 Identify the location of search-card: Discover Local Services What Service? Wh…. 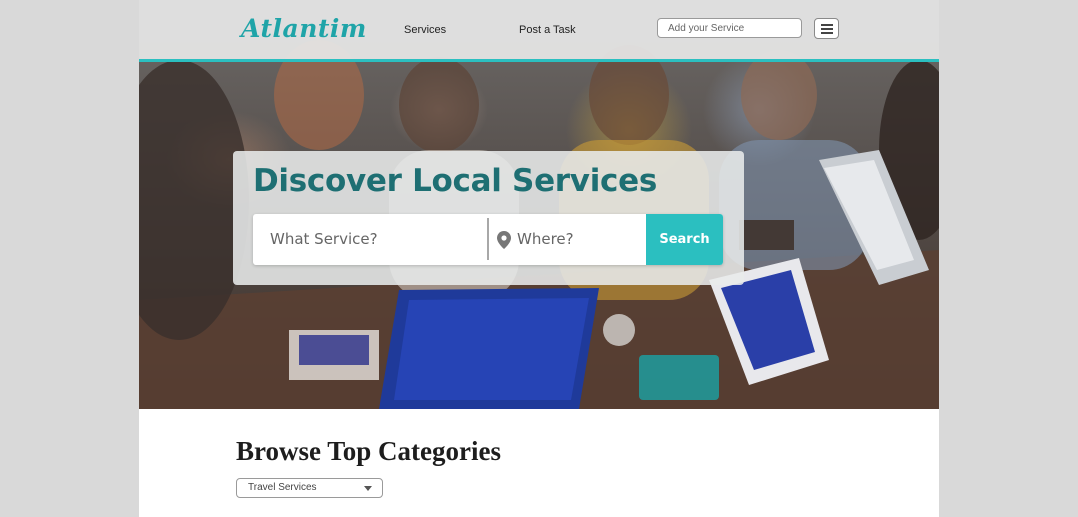
(488, 218).